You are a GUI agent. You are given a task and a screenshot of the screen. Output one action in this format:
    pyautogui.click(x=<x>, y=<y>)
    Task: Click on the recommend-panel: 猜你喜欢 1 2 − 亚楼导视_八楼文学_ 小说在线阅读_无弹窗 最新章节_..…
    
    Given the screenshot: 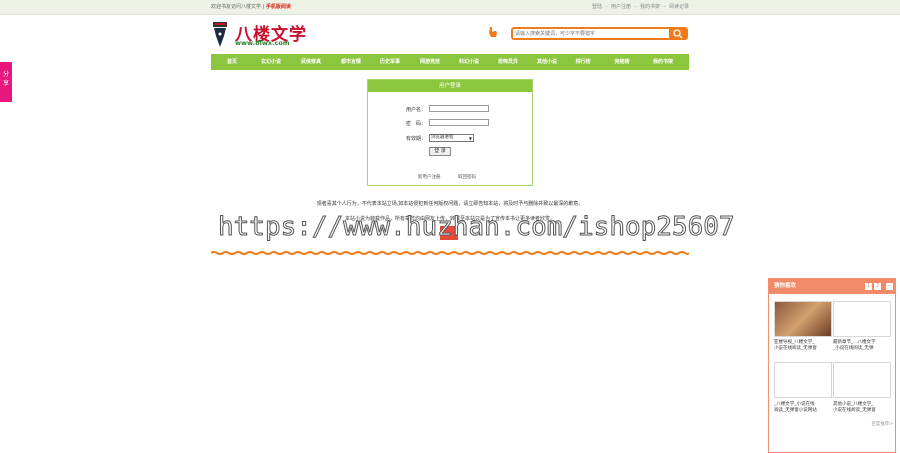 What is the action you would take?
    pyautogui.click(x=832, y=365)
    